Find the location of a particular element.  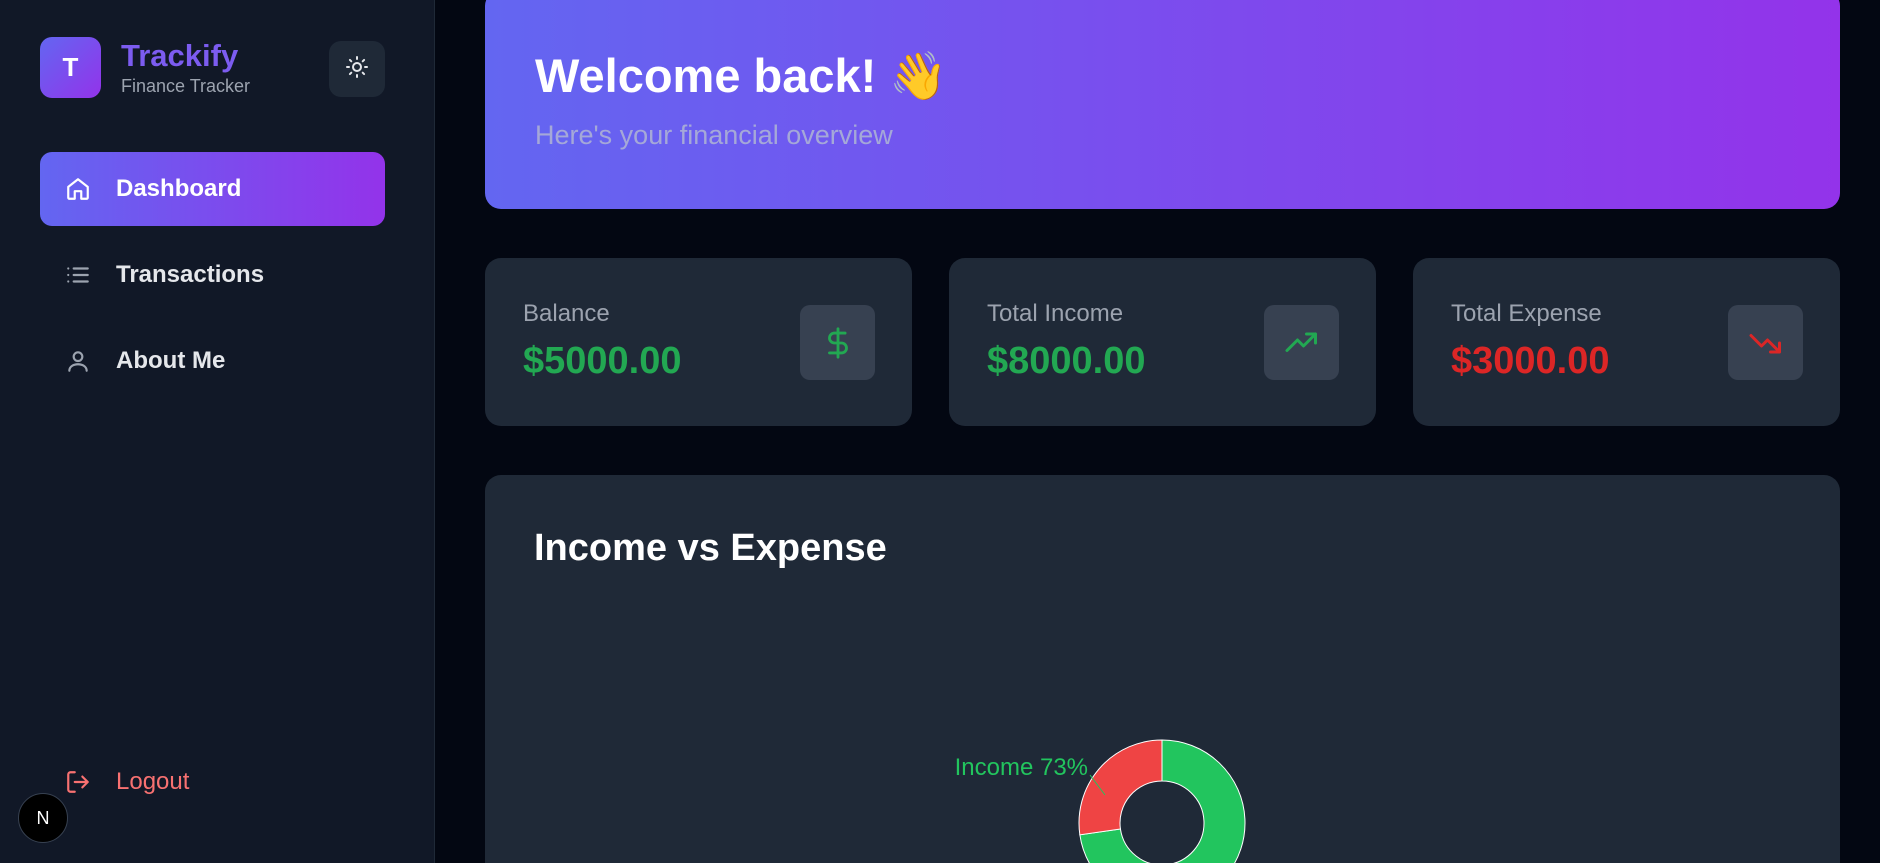

user-icon is located at coordinates (78, 361).